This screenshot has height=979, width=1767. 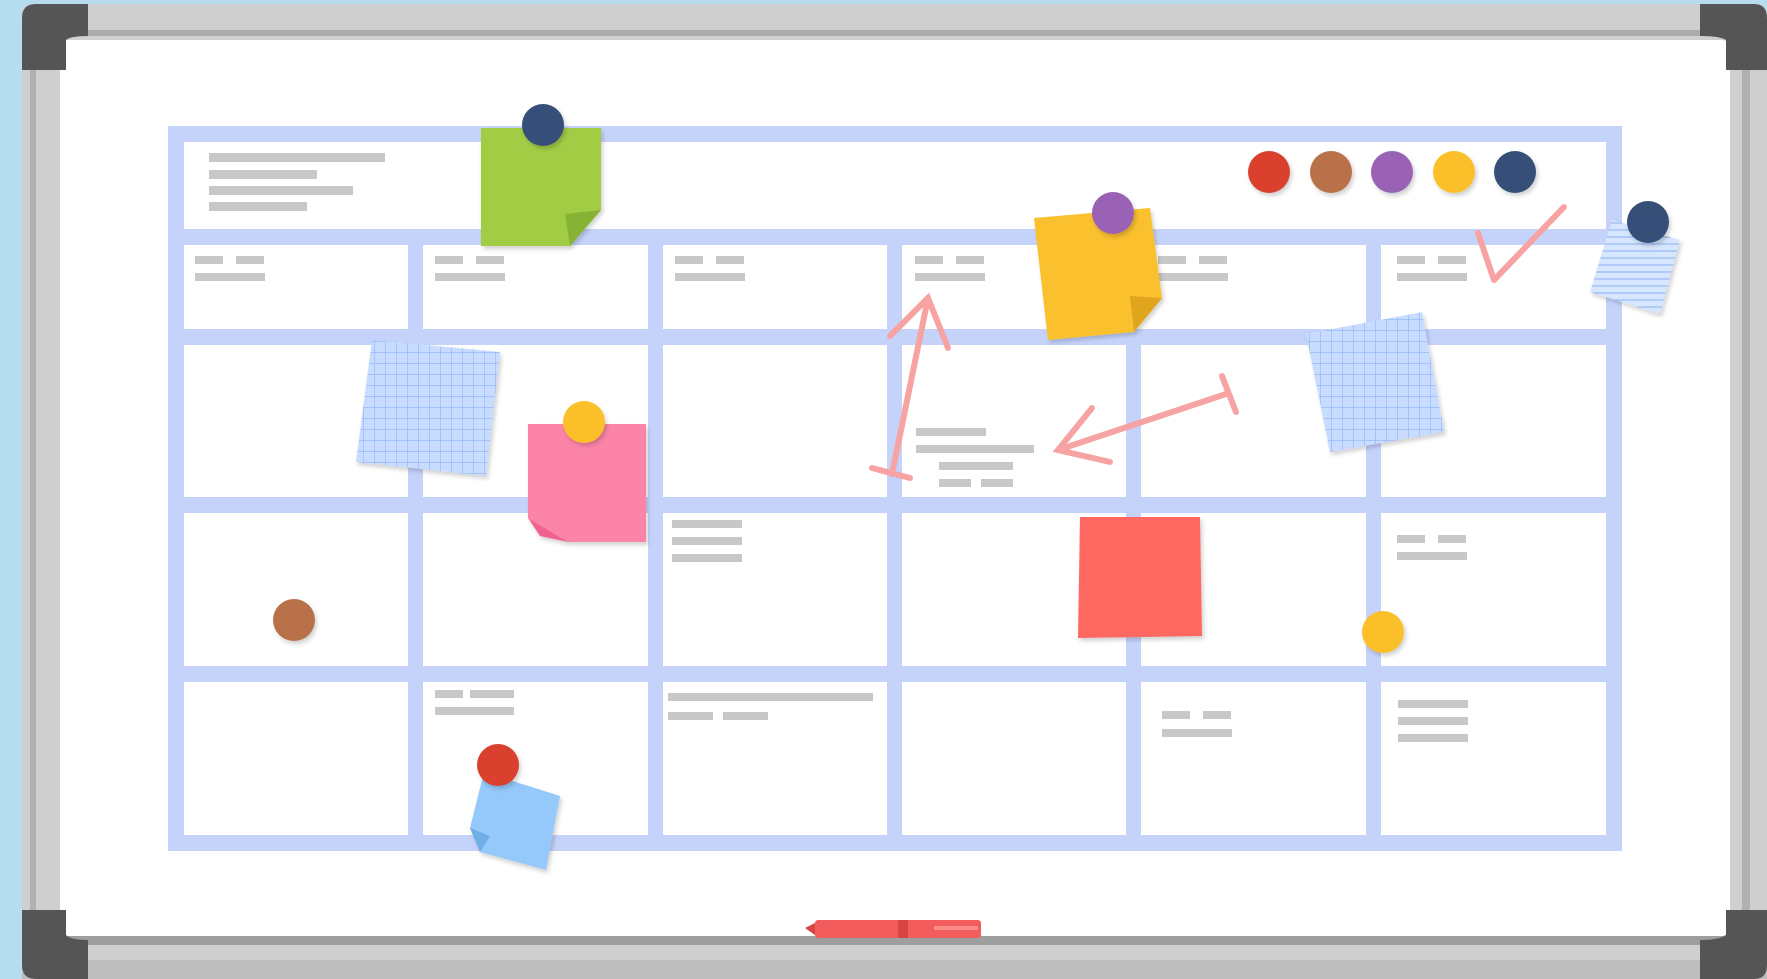 I want to click on red-sticky-note, so click(x=1140, y=577).